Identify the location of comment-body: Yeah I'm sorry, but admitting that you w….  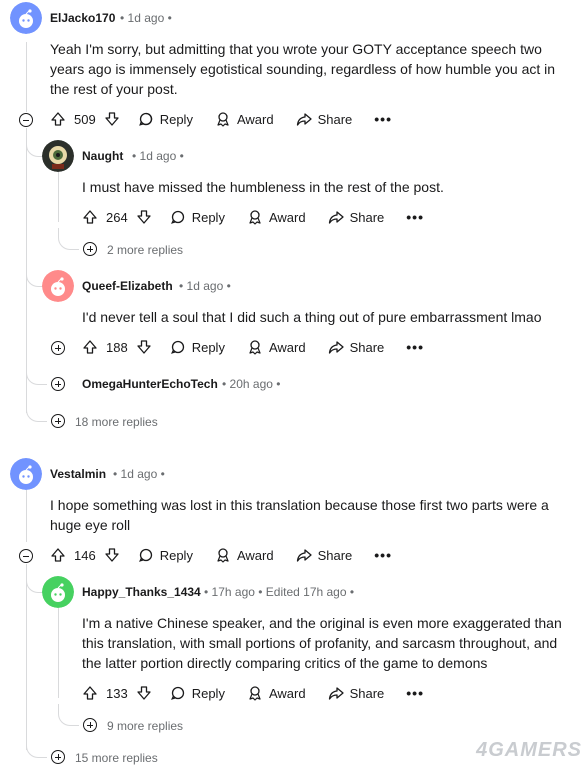
(303, 69).